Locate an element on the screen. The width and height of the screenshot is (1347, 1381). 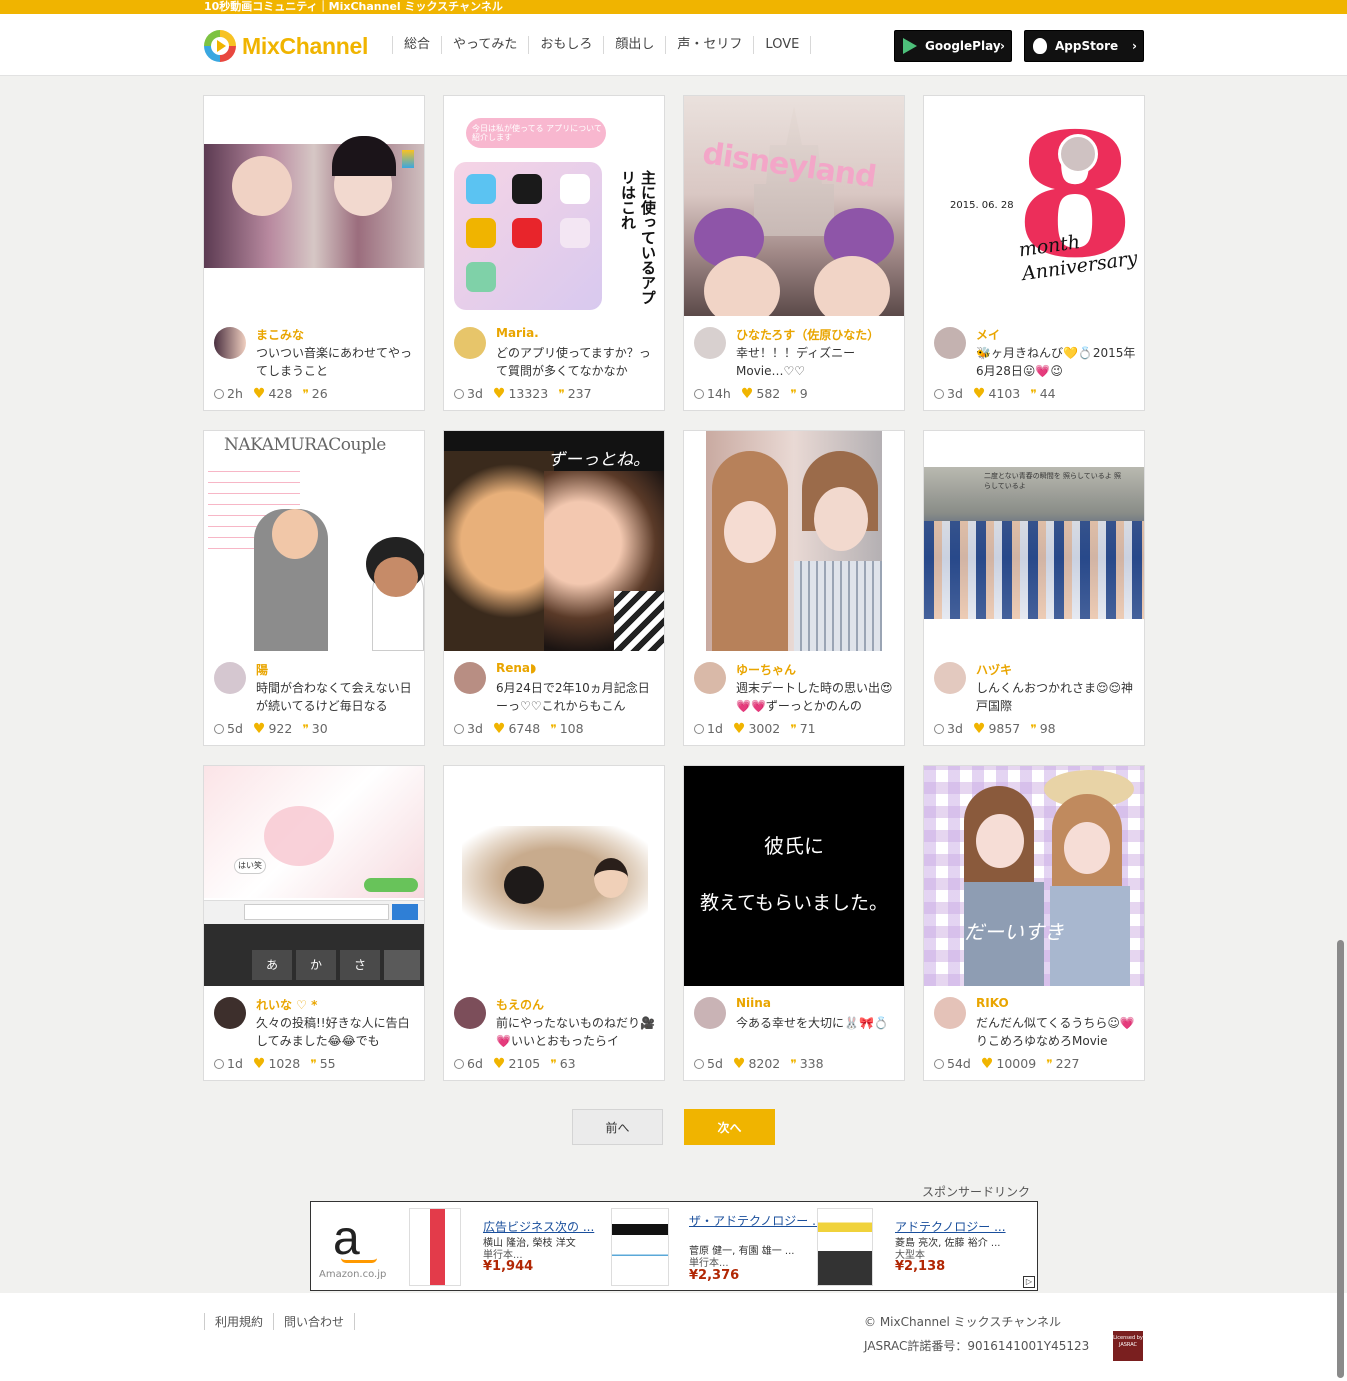
video-stats: 3d ♥ 6748 ❞ 108 is located at coordinates (519, 728).